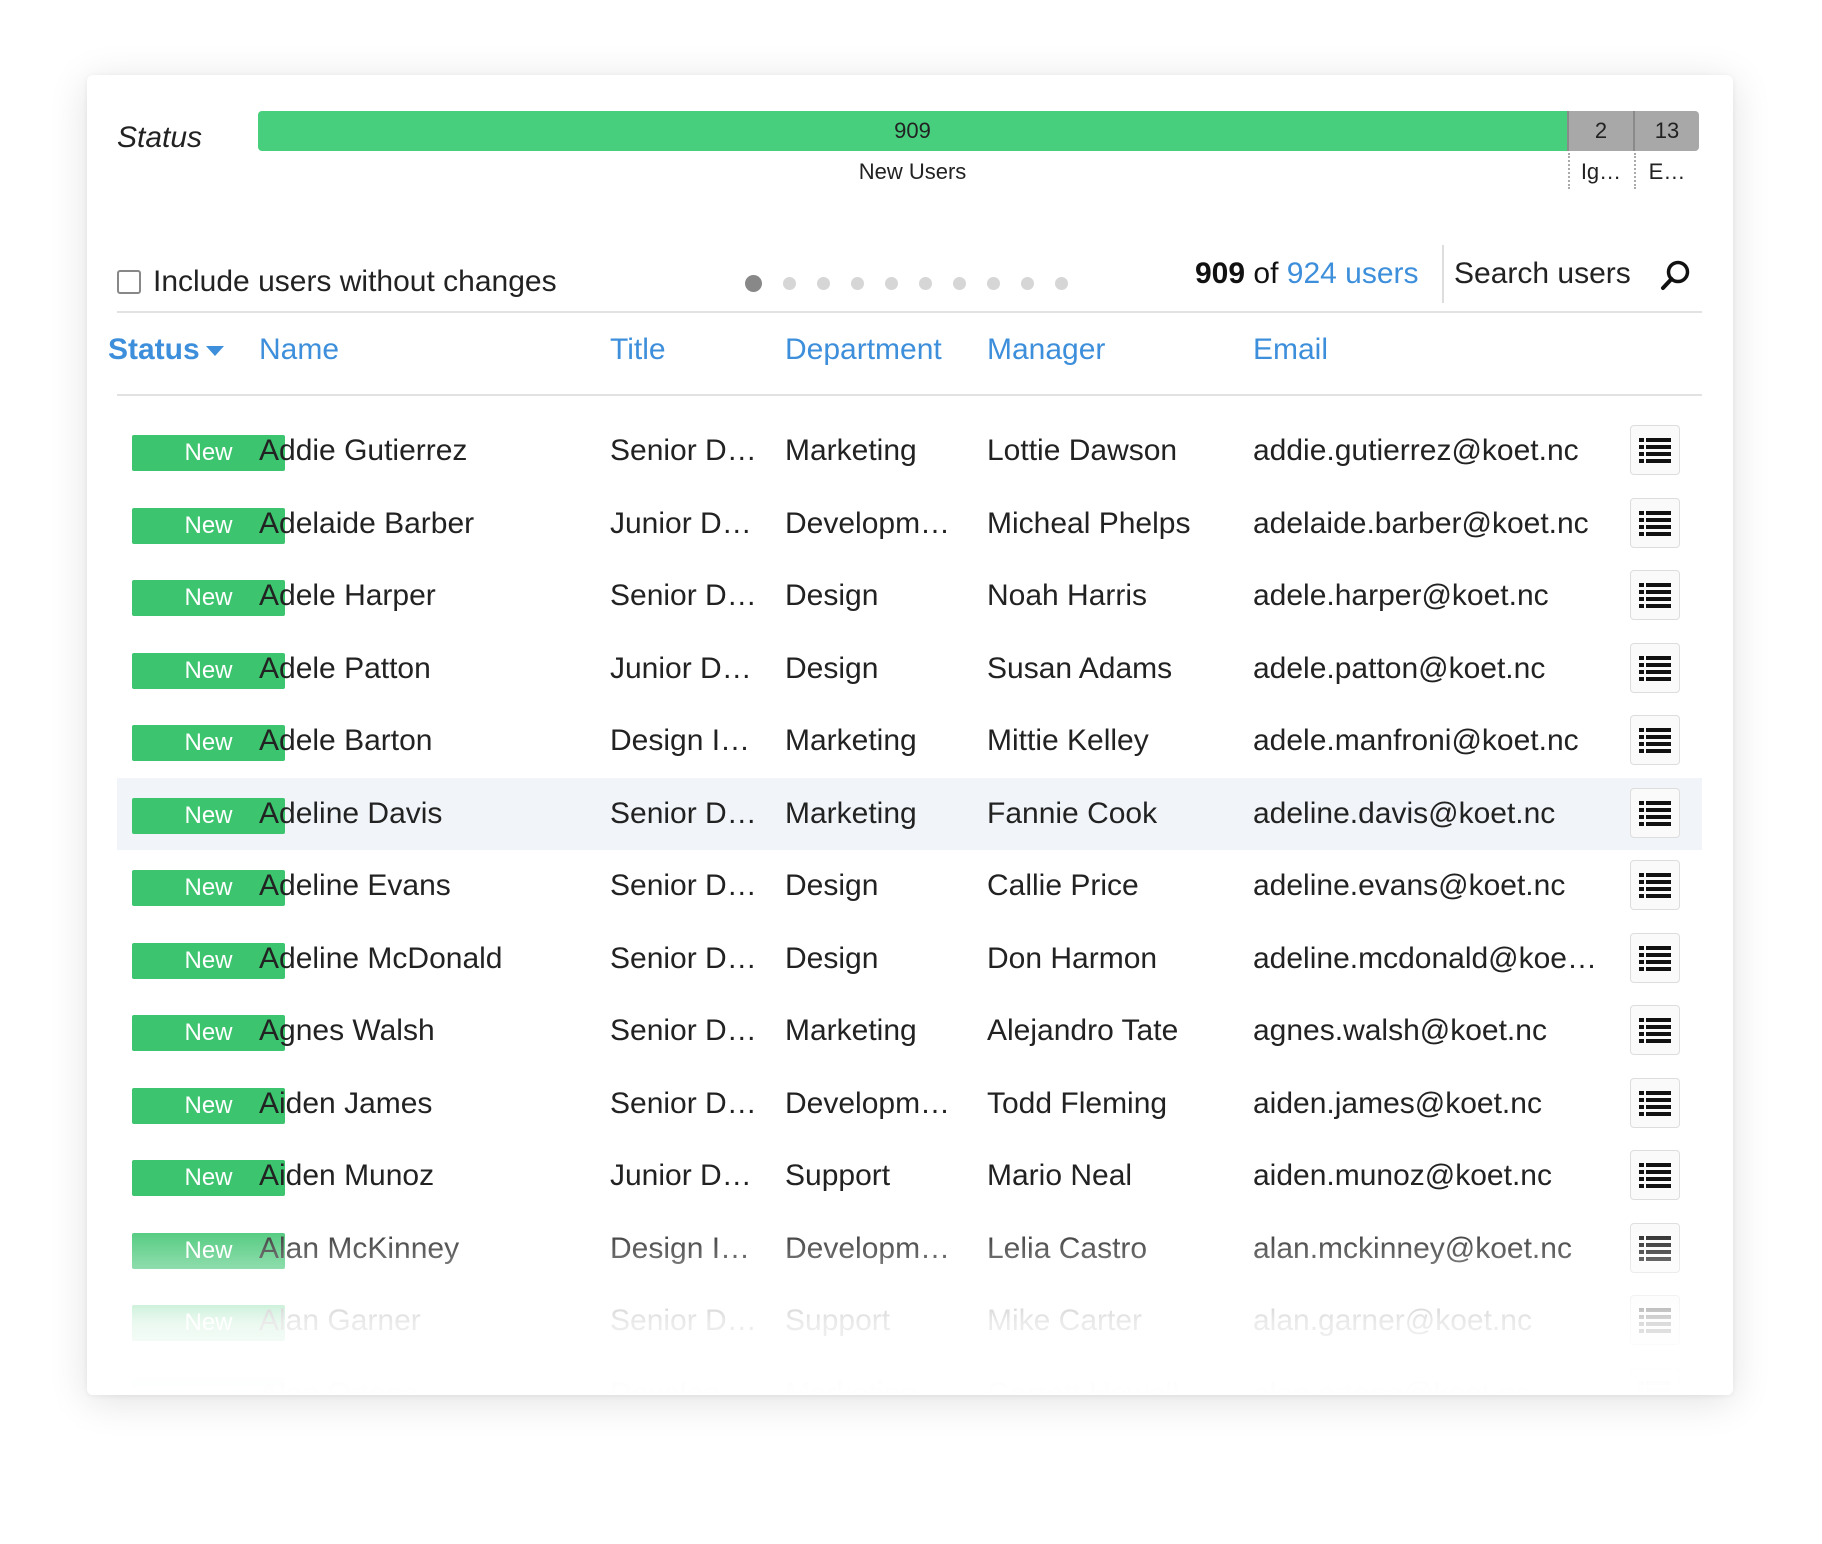 The image size is (1822, 1544). I want to click on divider, so click(909, 312).